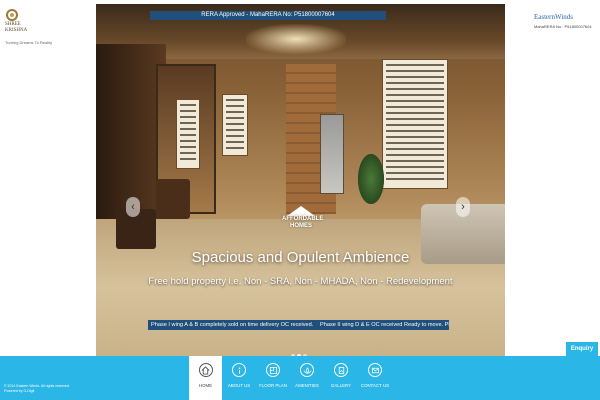 The width and height of the screenshot is (600, 400). What do you see at coordinates (341, 378) in the screenshot?
I see `nav-gallery: GALLERY` at bounding box center [341, 378].